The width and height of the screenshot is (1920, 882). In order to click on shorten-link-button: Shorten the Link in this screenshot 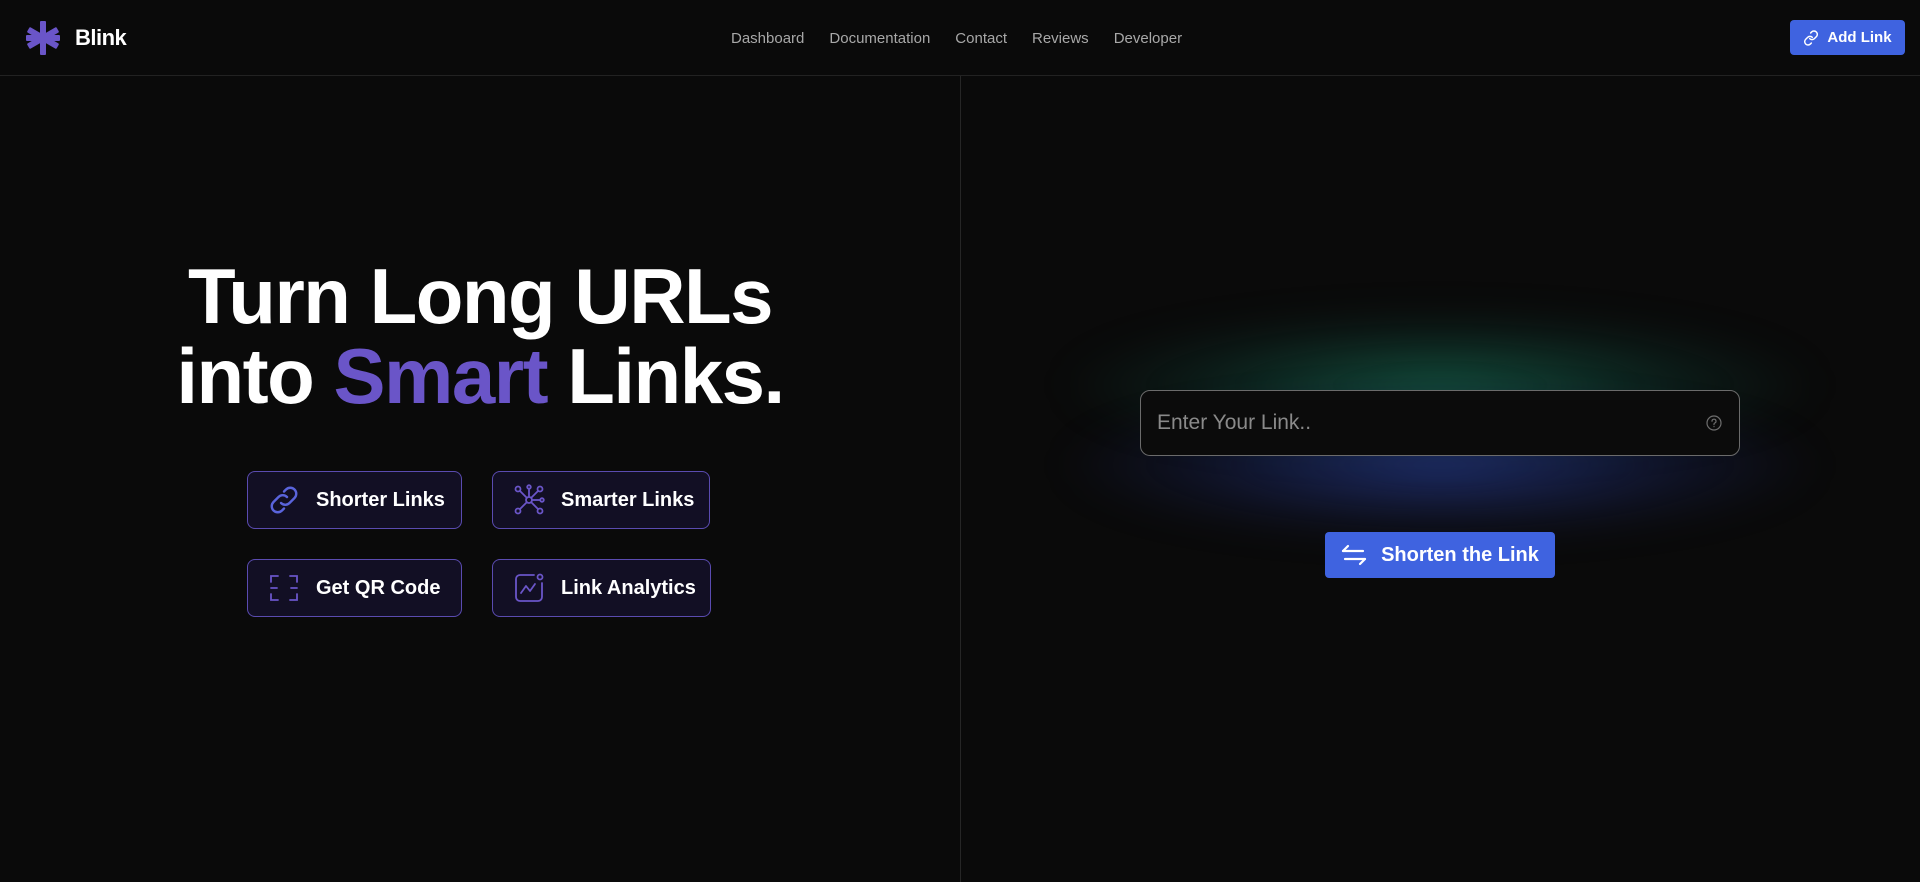, I will do `click(1440, 555)`.